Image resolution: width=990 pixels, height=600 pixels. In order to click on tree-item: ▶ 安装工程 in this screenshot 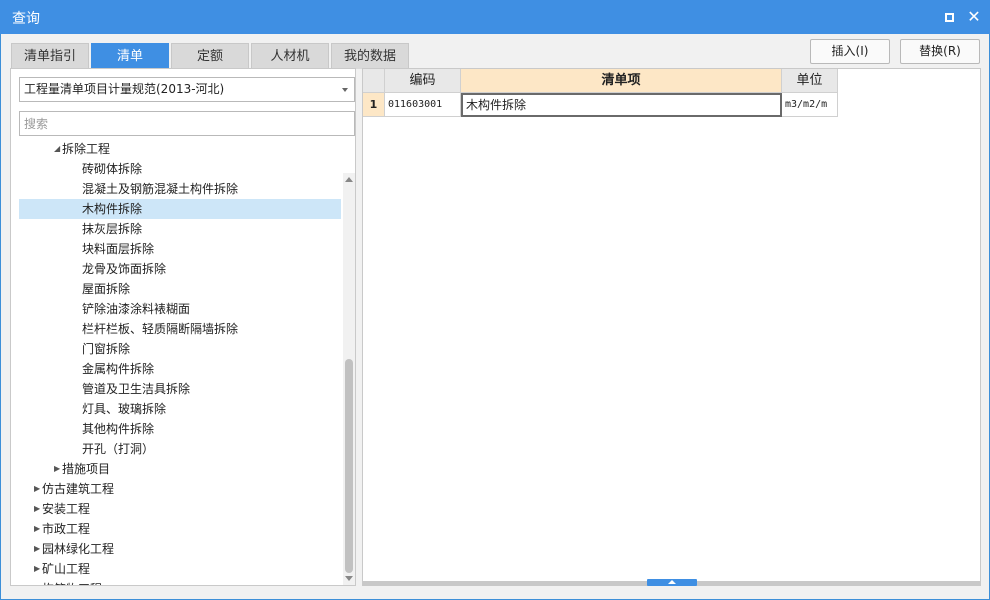, I will do `click(180, 509)`.